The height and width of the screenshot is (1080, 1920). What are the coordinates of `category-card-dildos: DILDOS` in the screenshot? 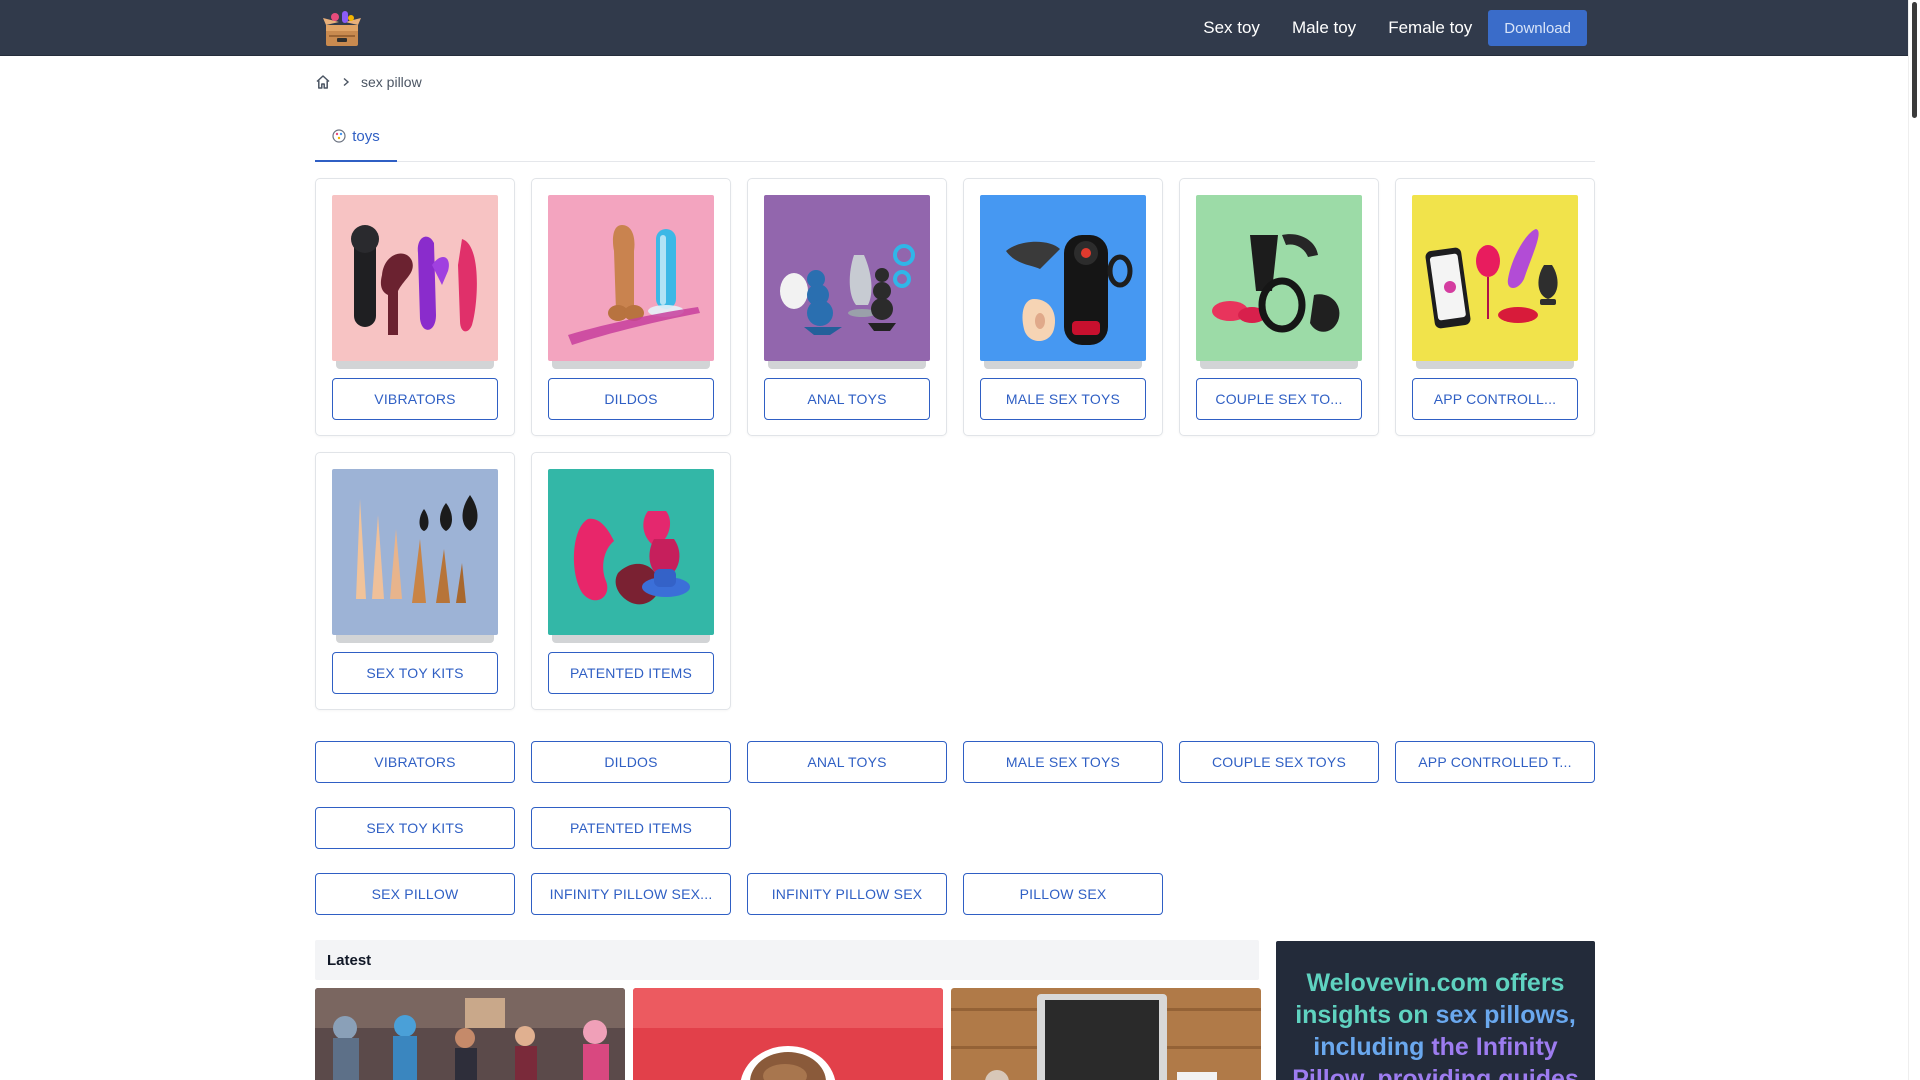 It's located at (631, 307).